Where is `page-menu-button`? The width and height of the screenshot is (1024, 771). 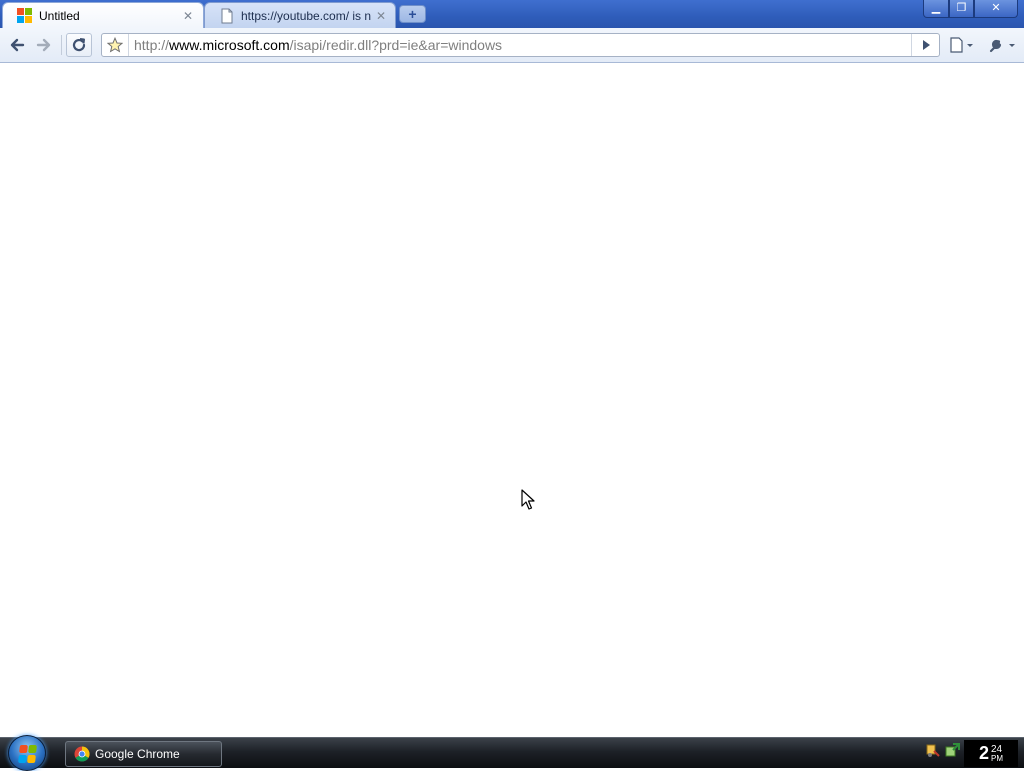 page-menu-button is located at coordinates (962, 45).